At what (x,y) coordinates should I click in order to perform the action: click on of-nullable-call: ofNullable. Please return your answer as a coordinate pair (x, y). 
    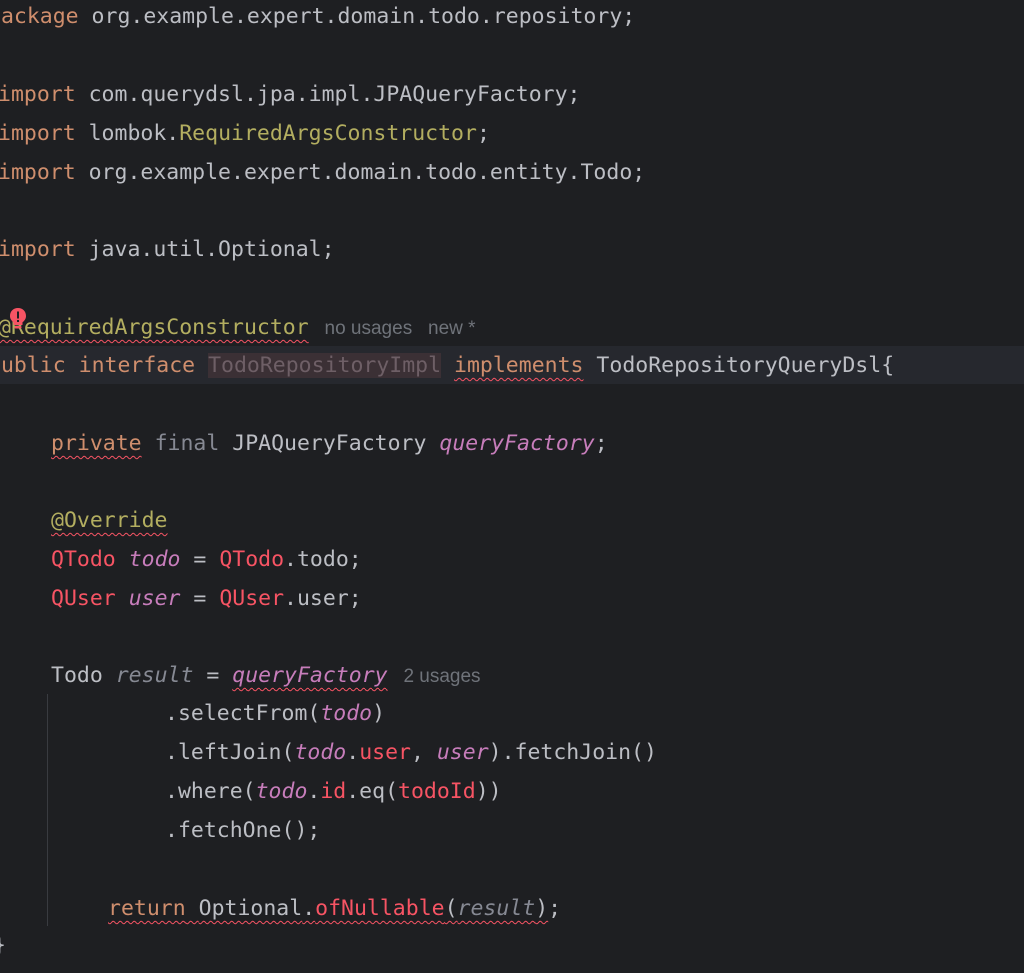
    Looking at the image, I should click on (380, 908).